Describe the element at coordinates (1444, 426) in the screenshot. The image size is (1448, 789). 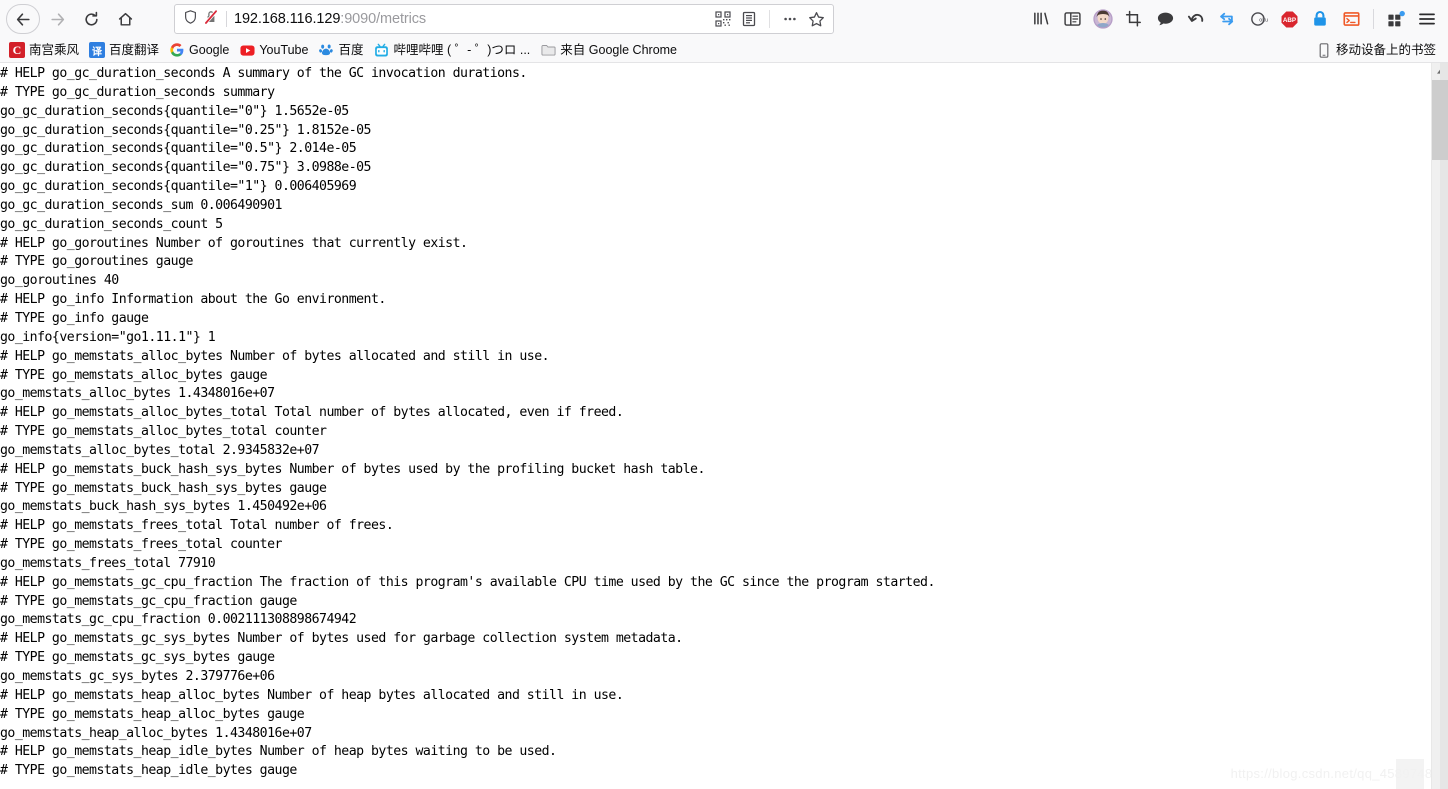
I see `scrollbar-track` at that location.